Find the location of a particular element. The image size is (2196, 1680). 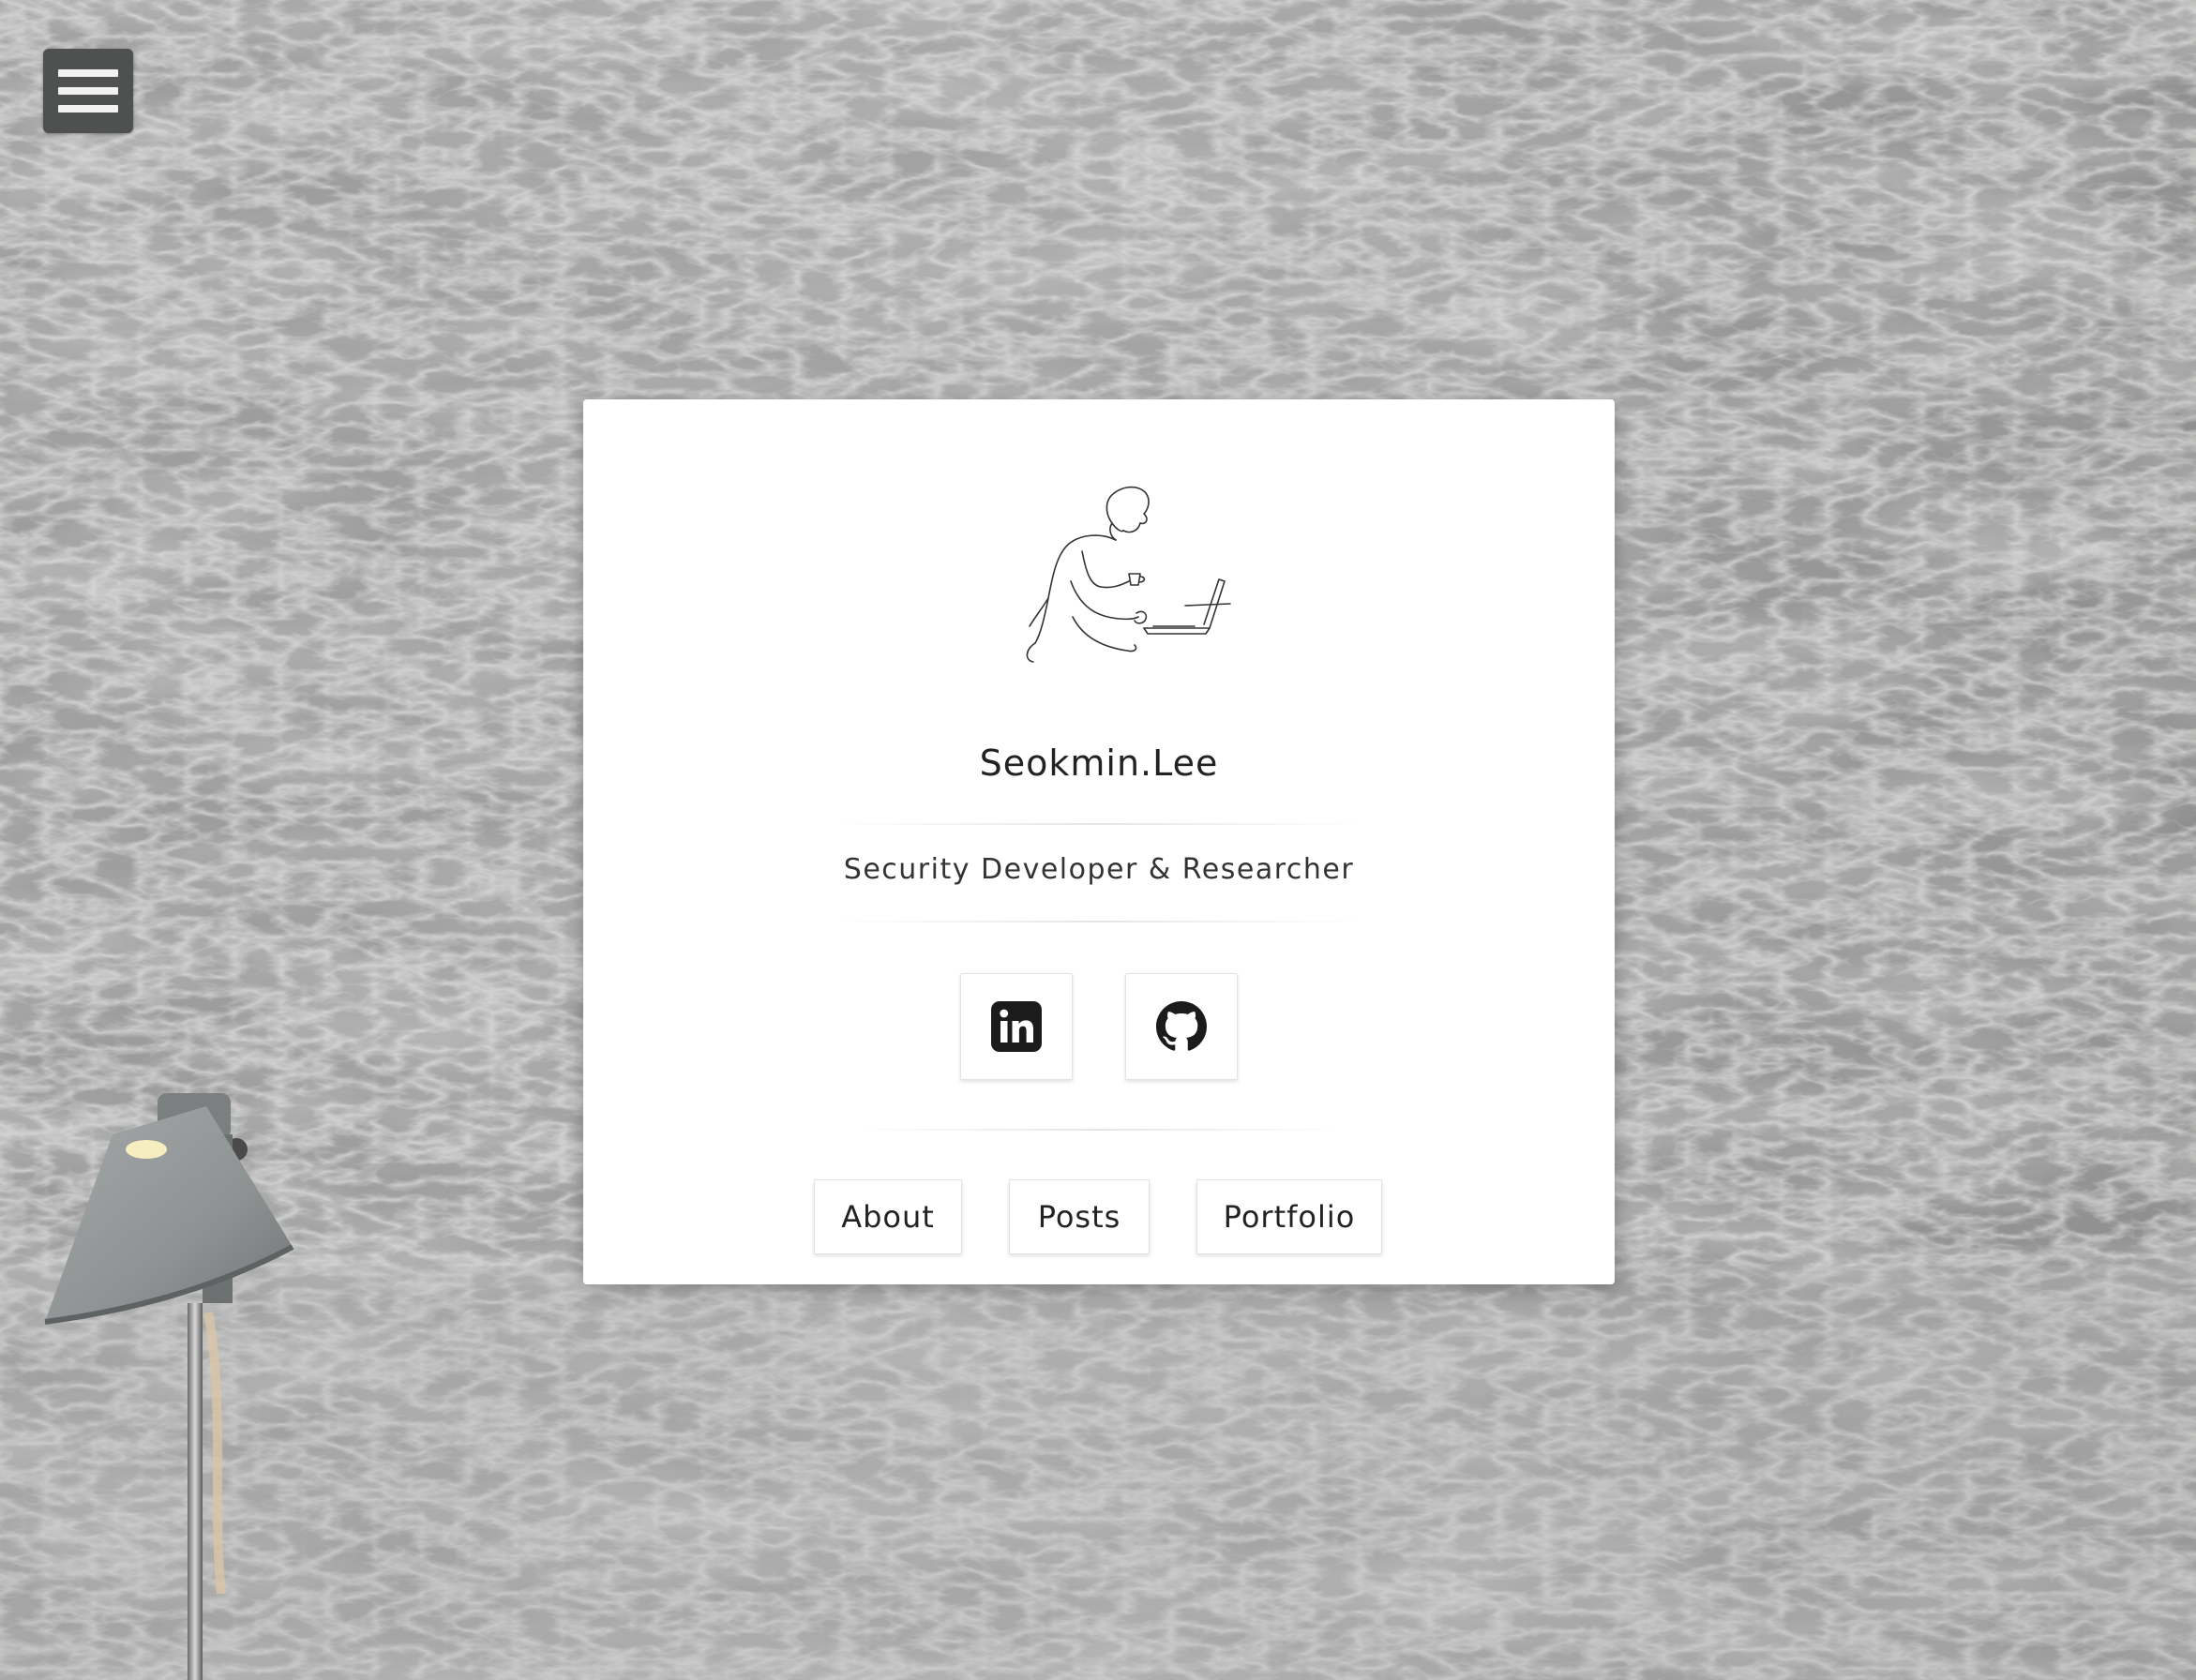

portfolio-button: Portfolio is located at coordinates (1289, 1216).